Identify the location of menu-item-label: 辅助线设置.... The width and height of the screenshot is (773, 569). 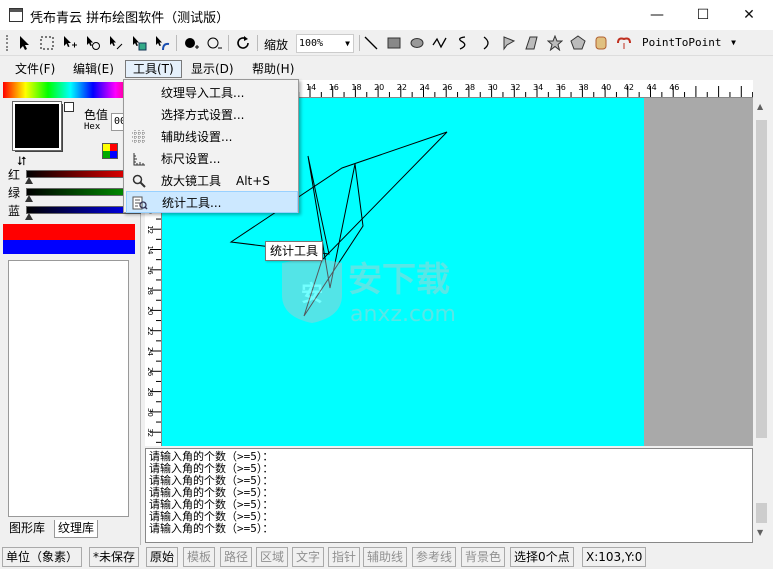
(197, 137).